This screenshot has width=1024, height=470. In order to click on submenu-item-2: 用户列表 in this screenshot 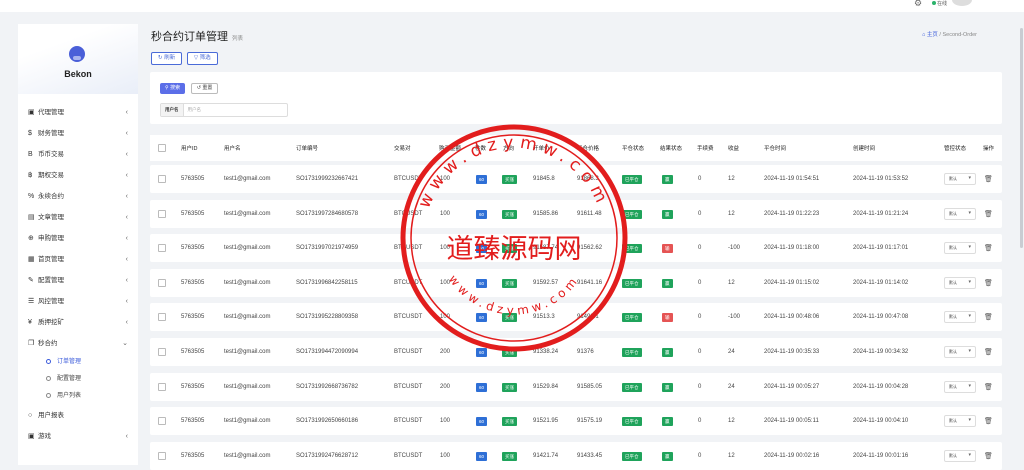, I will do `click(78, 396)`.